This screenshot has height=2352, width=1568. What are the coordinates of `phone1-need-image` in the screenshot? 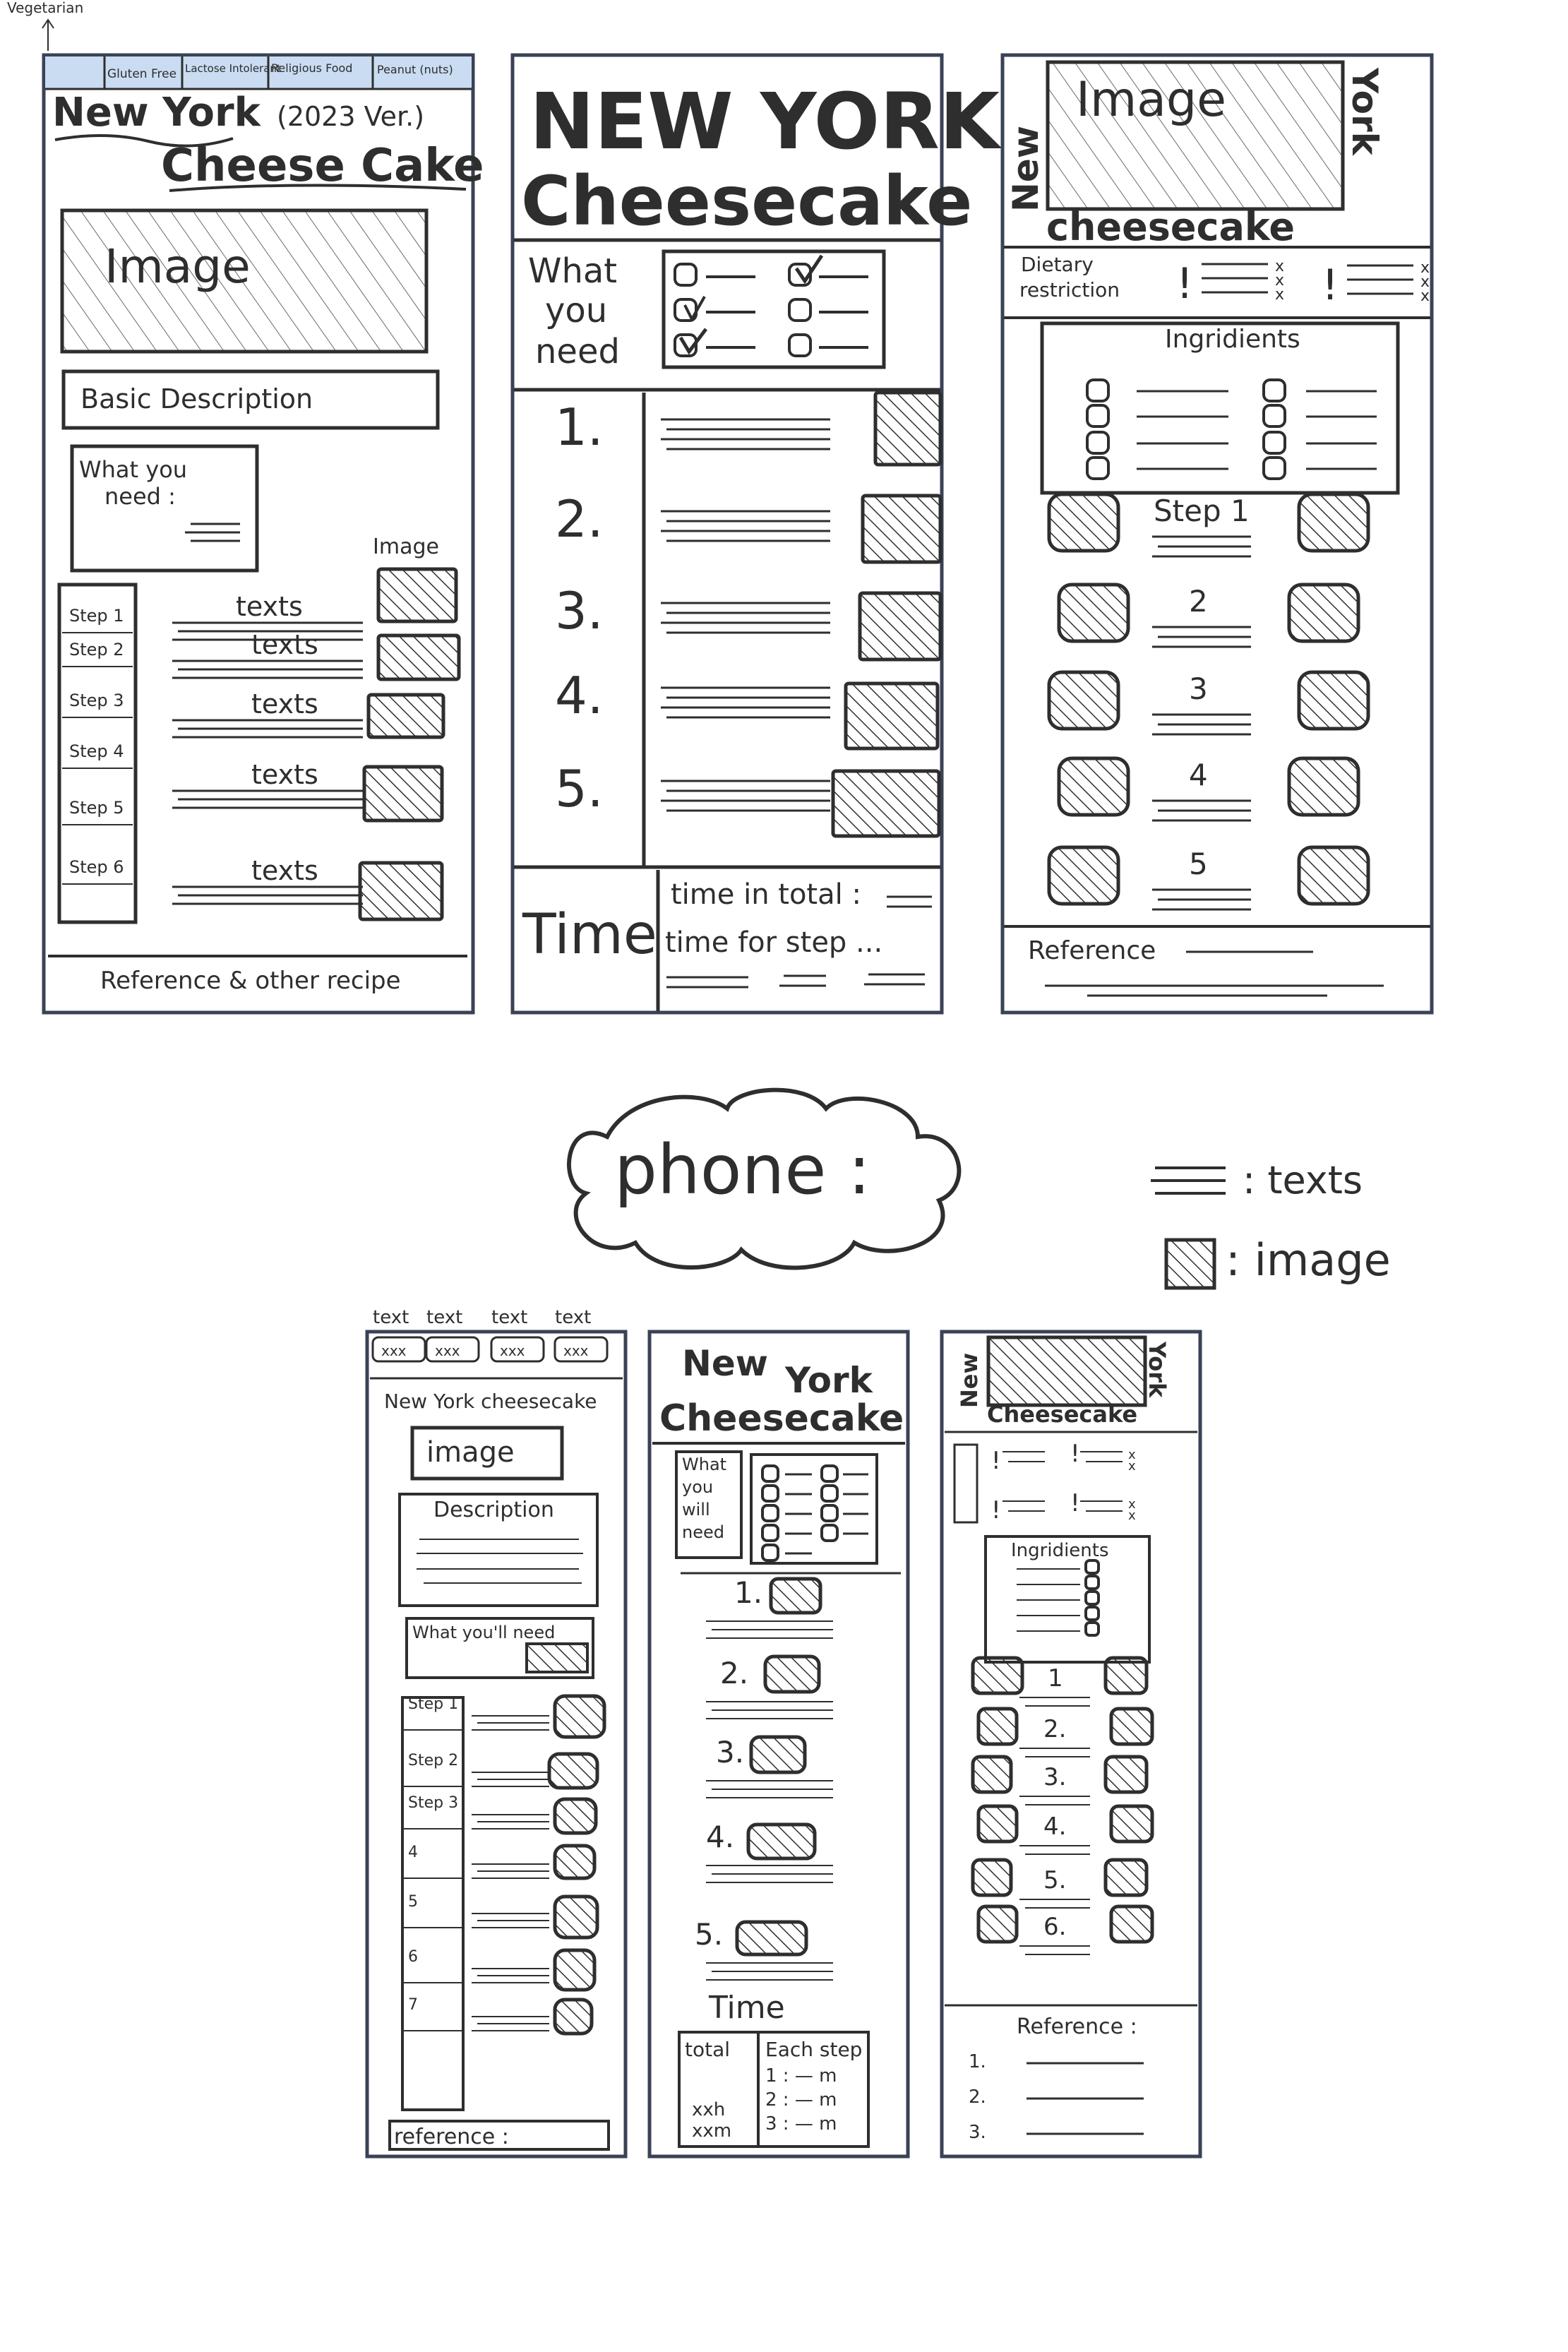 It's located at (557, 1657).